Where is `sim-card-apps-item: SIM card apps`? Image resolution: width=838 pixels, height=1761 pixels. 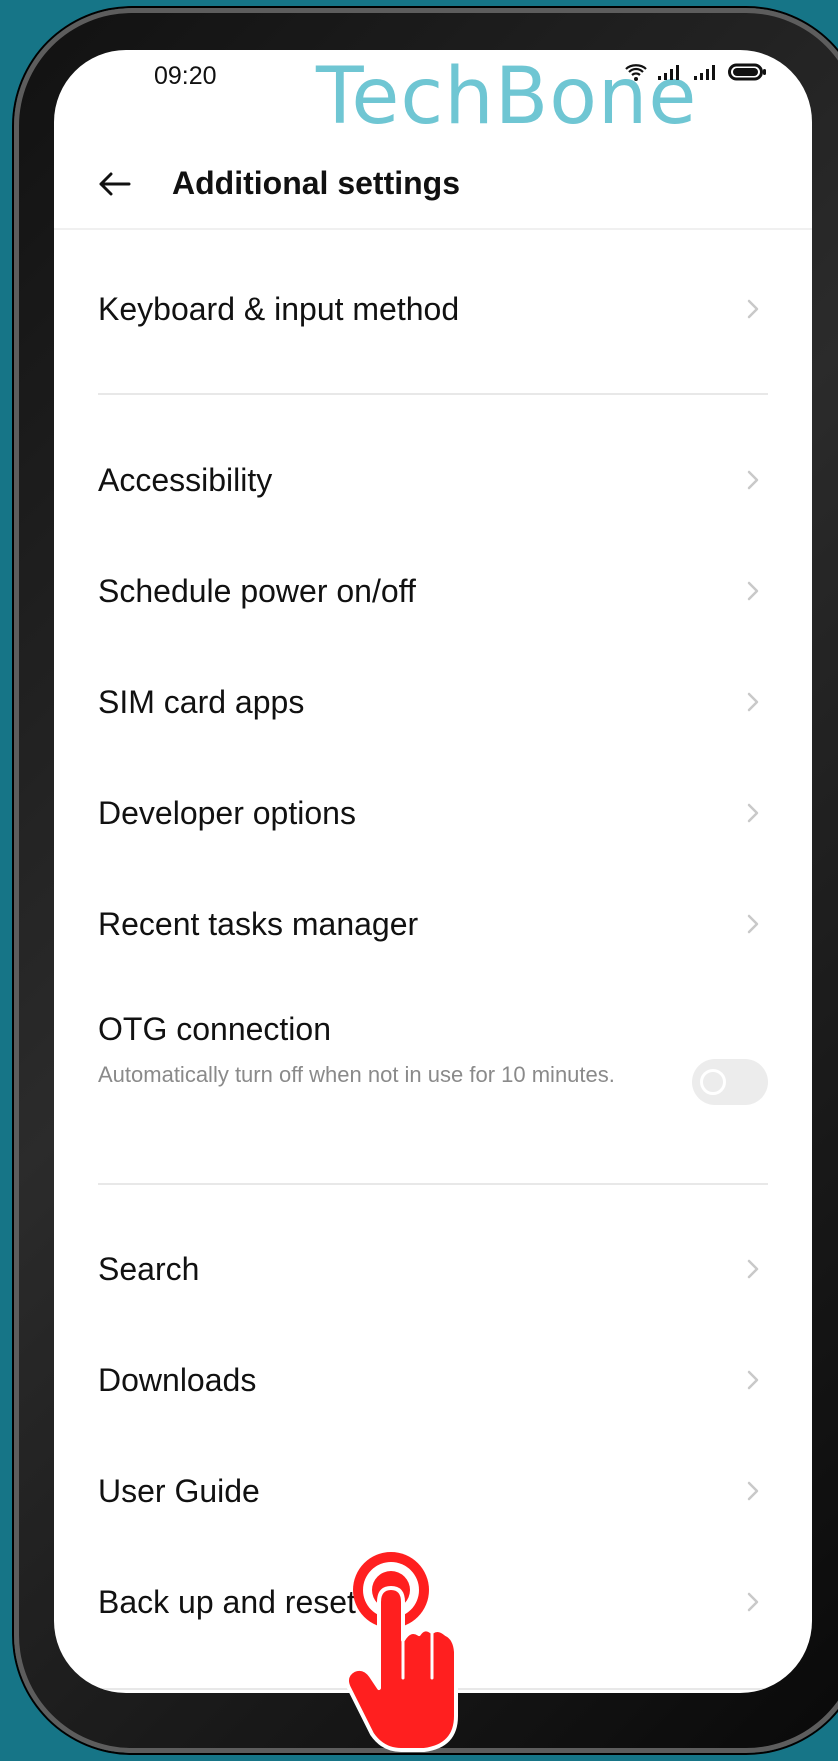 sim-card-apps-item: SIM card apps is located at coordinates (433, 702).